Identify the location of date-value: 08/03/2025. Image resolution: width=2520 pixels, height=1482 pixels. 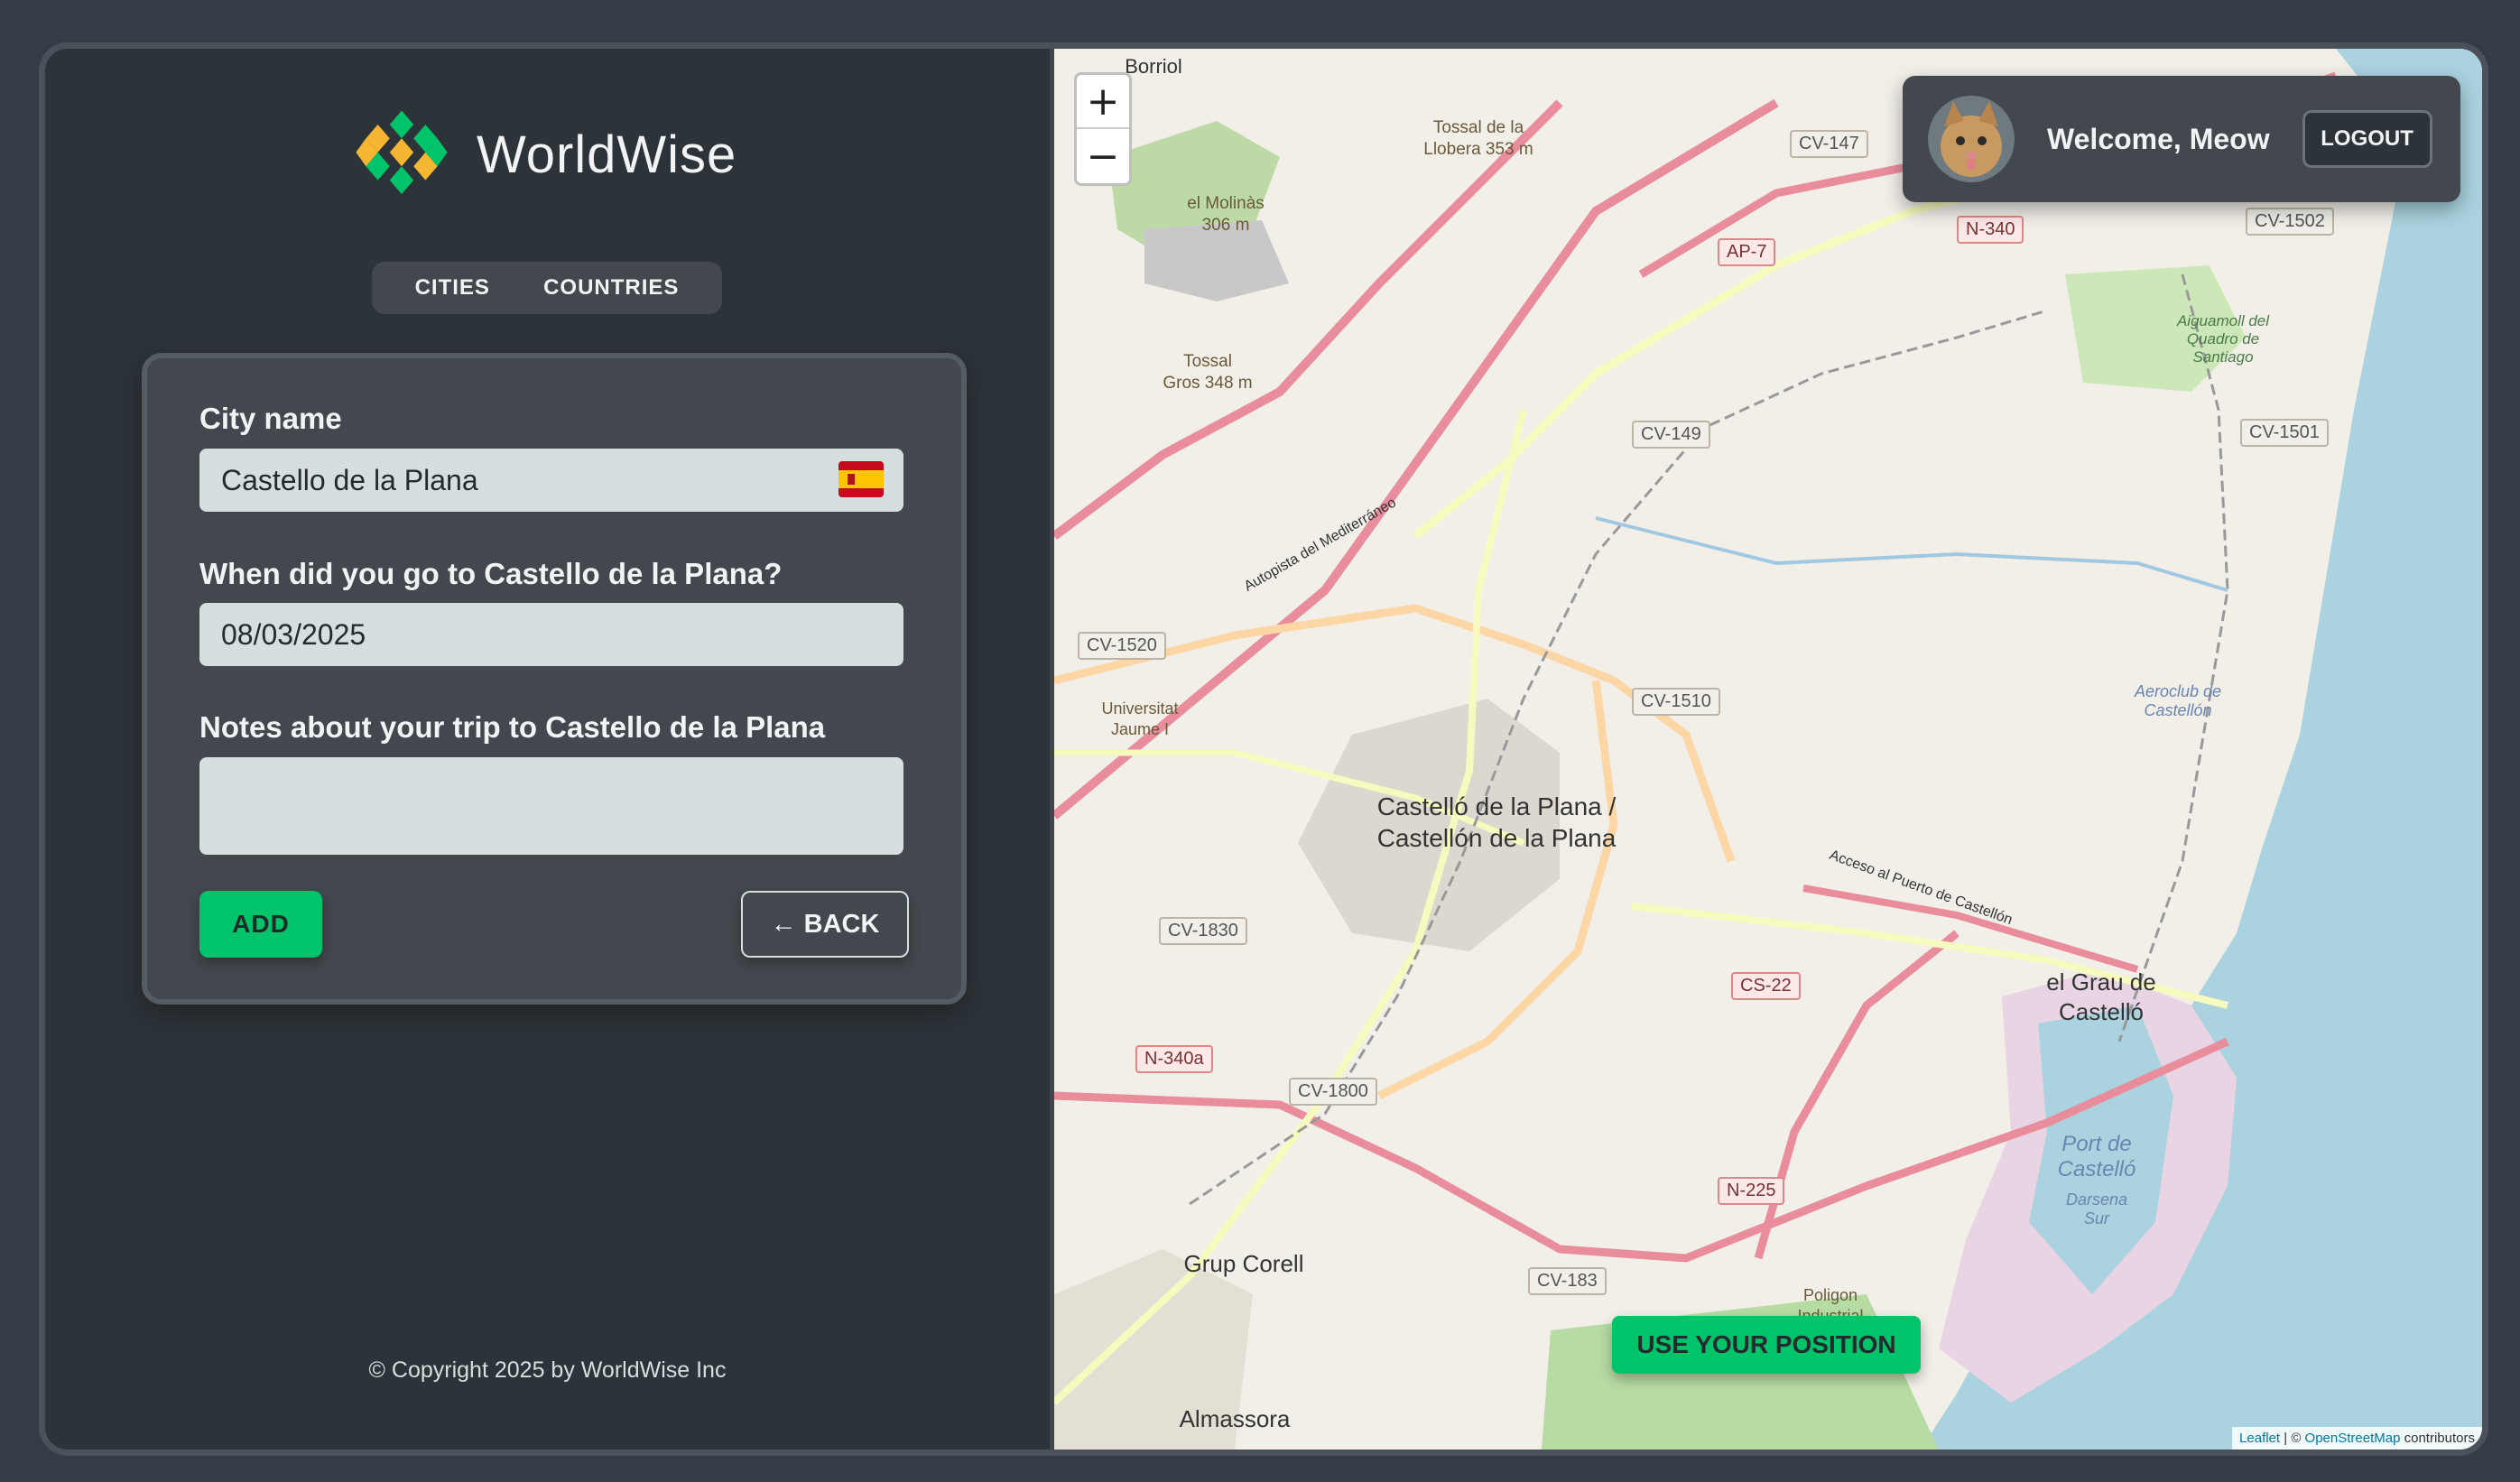
(293, 634).